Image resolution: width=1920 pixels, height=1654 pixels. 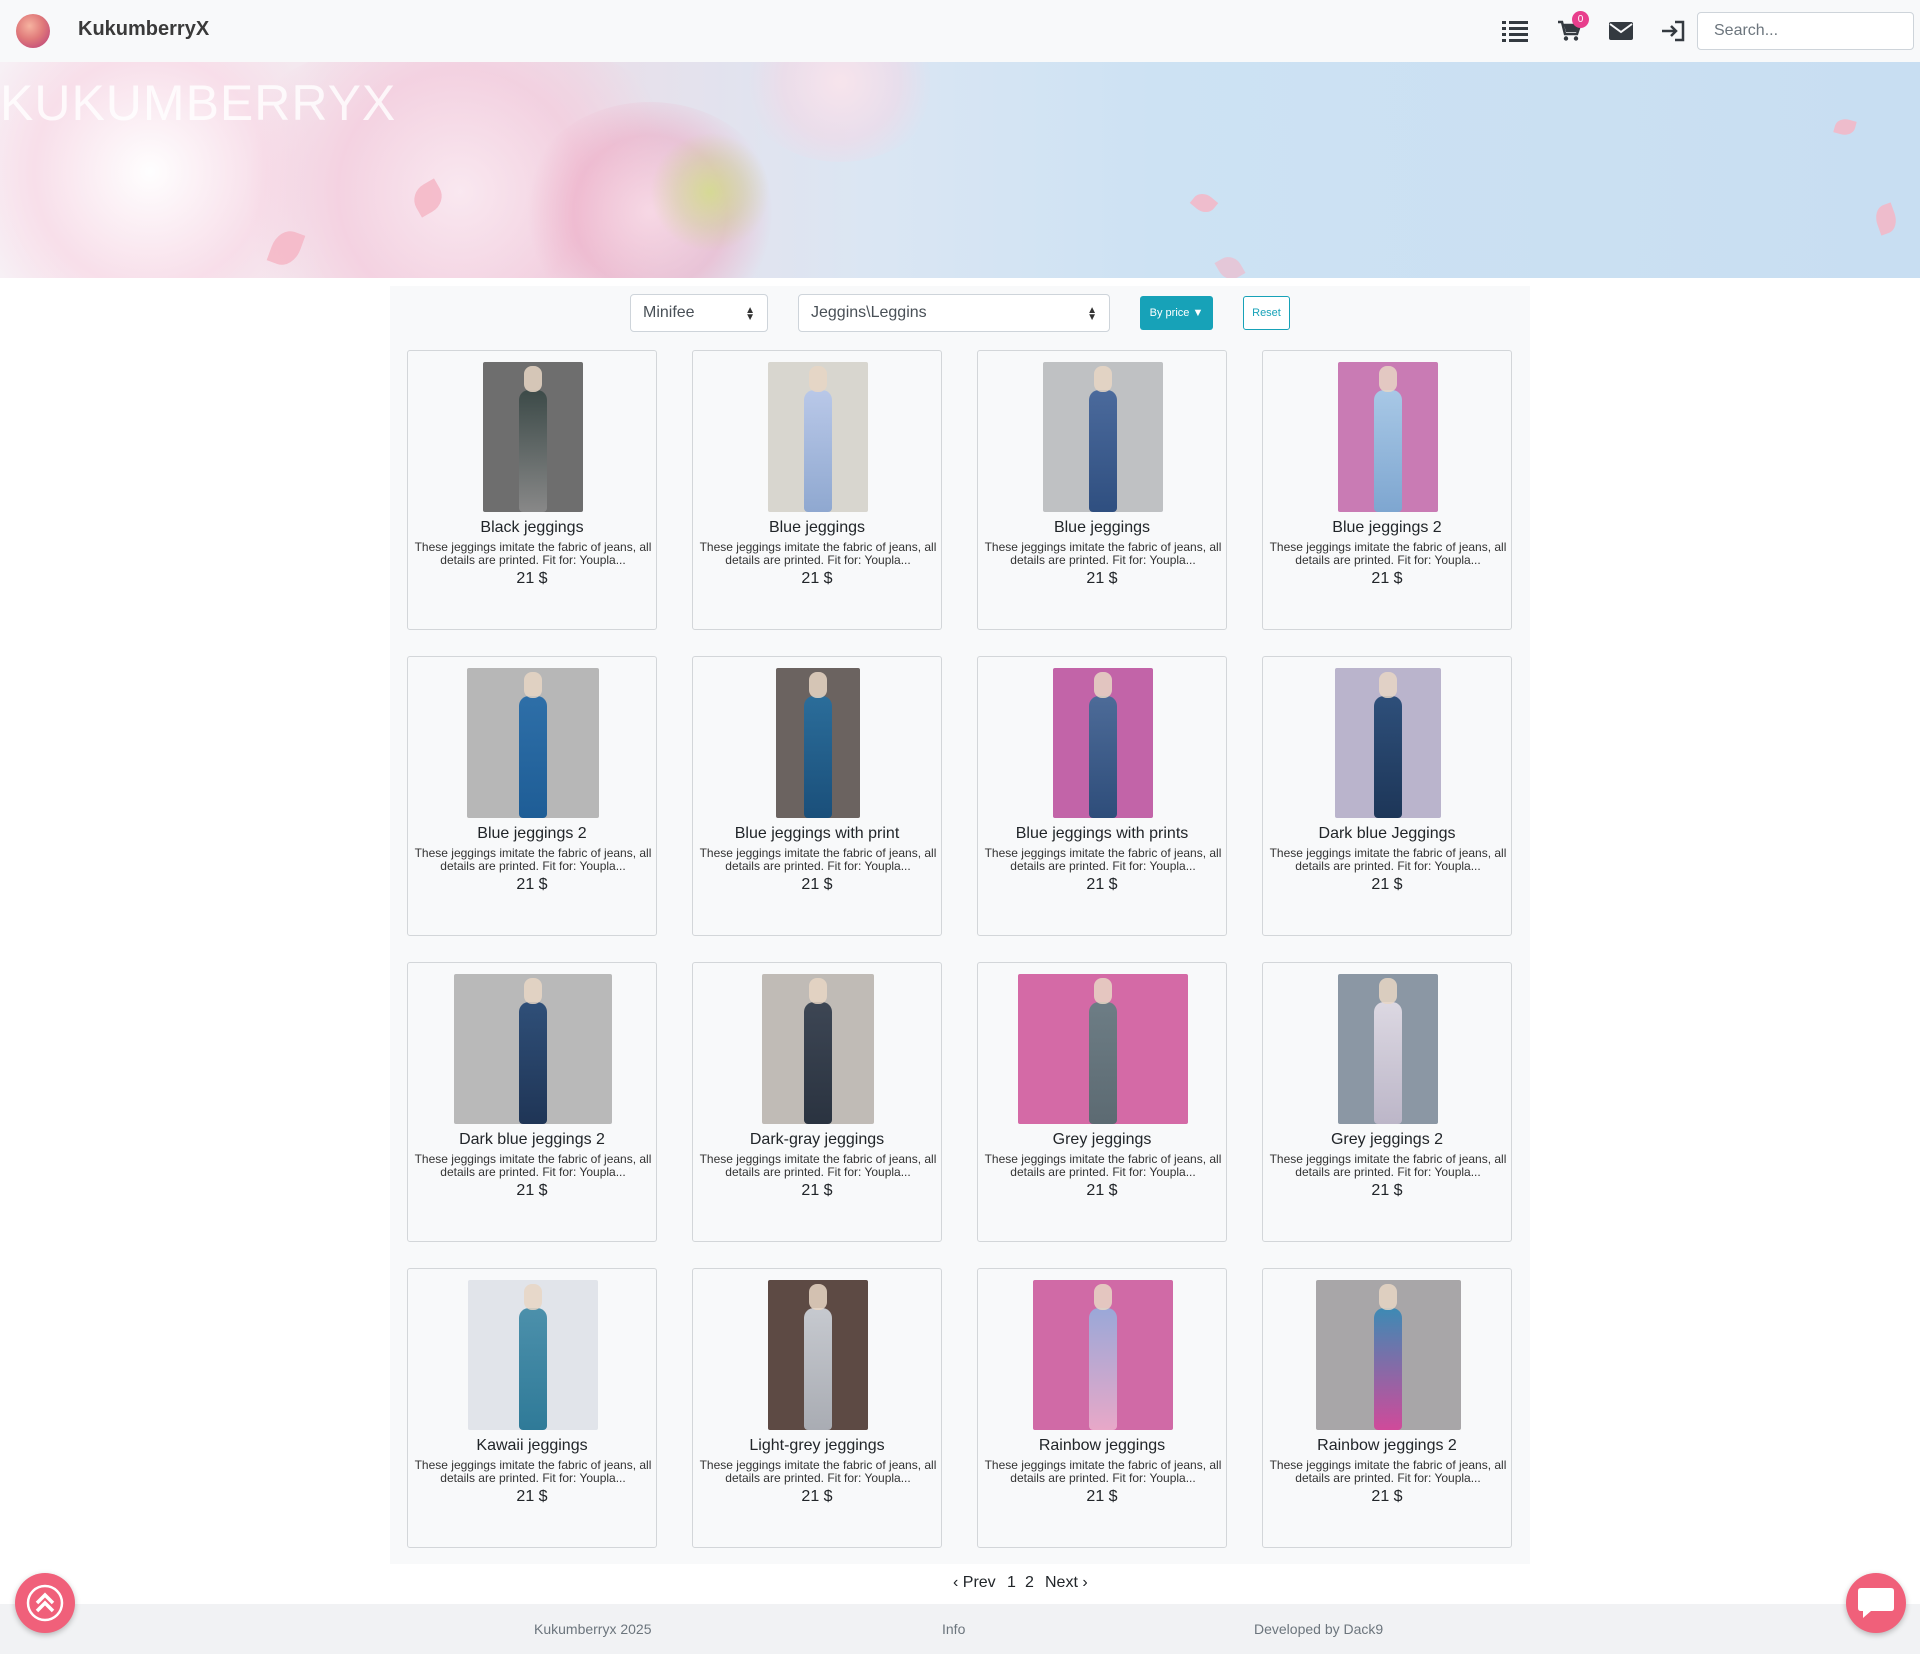 I want to click on double-chevron-up-icon, so click(x=45, y=1603).